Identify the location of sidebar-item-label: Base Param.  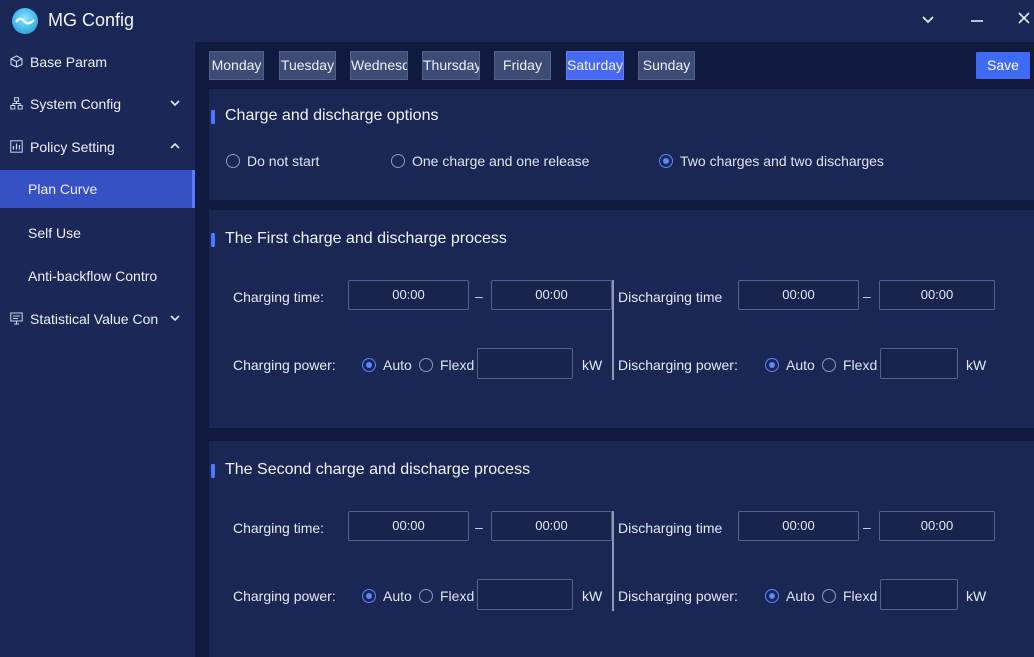
(69, 62).